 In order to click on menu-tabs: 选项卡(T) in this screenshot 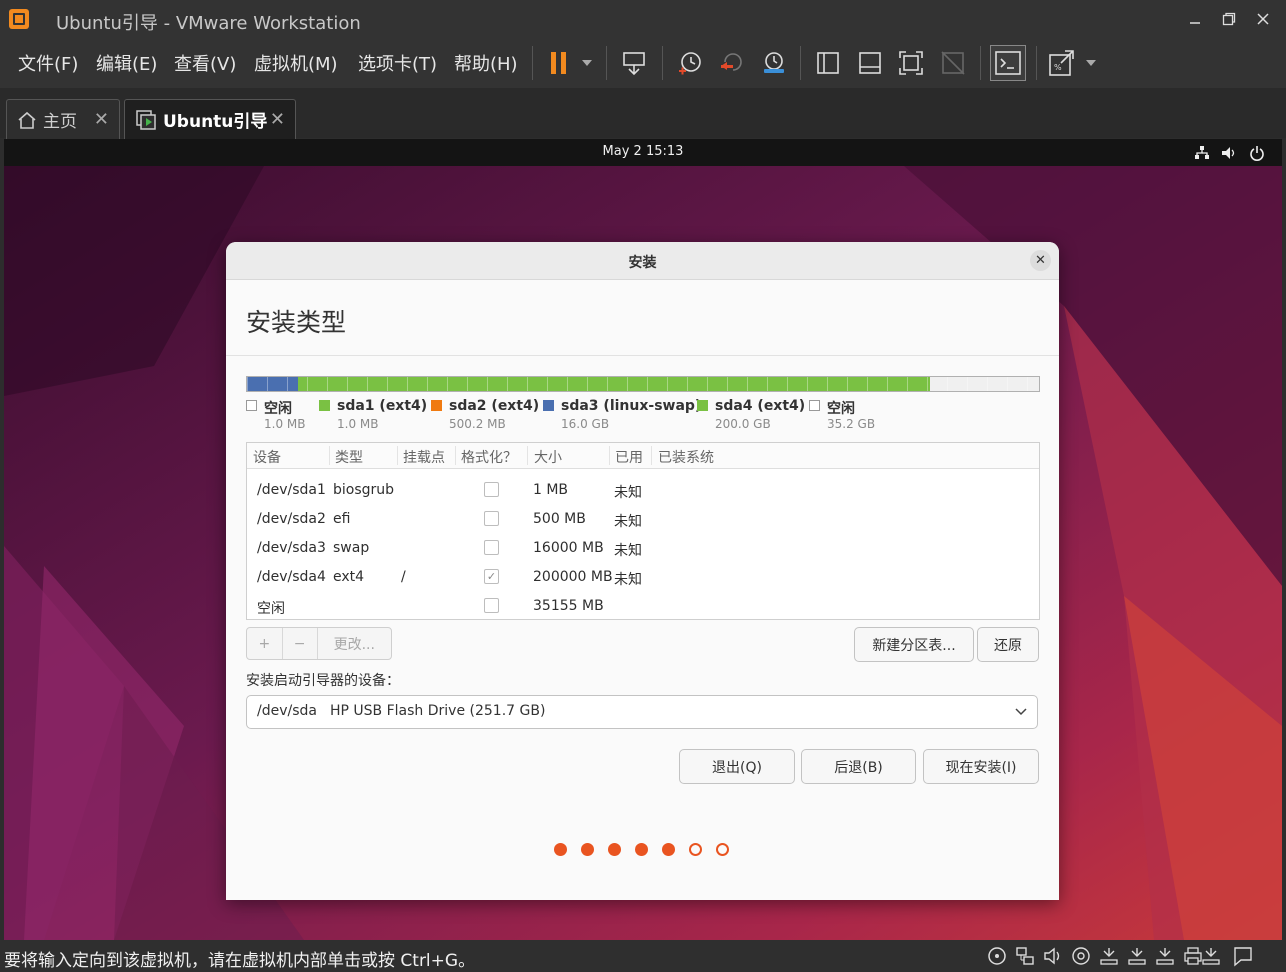, I will do `click(397, 63)`.